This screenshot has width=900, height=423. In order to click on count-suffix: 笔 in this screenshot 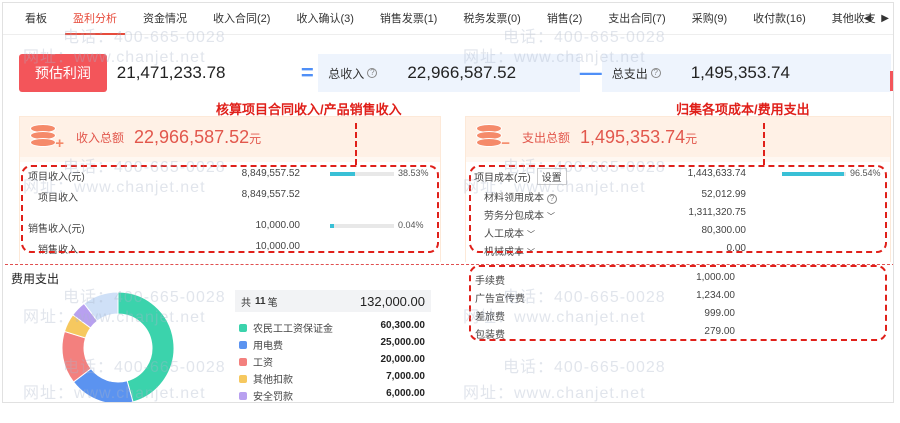, I will do `click(272, 303)`.